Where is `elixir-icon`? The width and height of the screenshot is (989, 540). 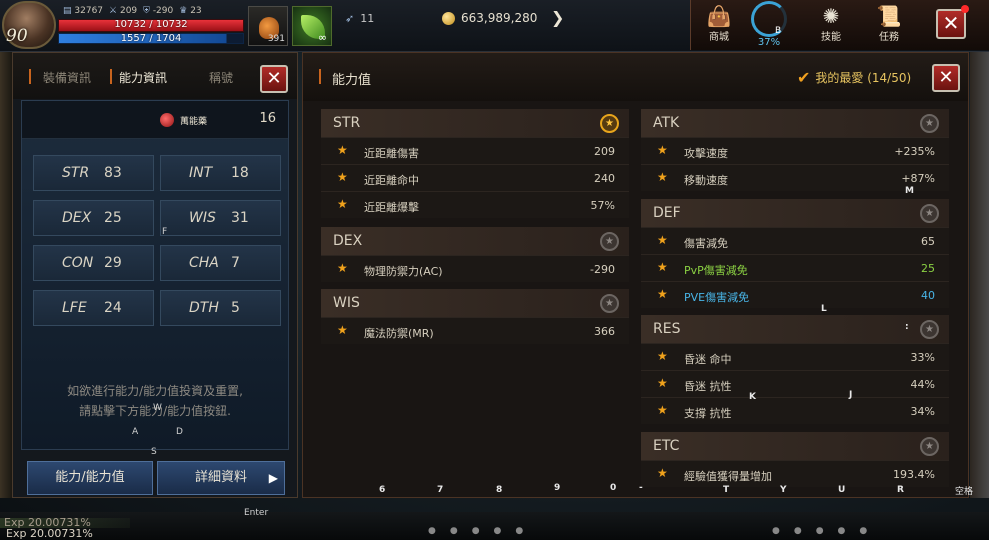 elixir-icon is located at coordinates (167, 120).